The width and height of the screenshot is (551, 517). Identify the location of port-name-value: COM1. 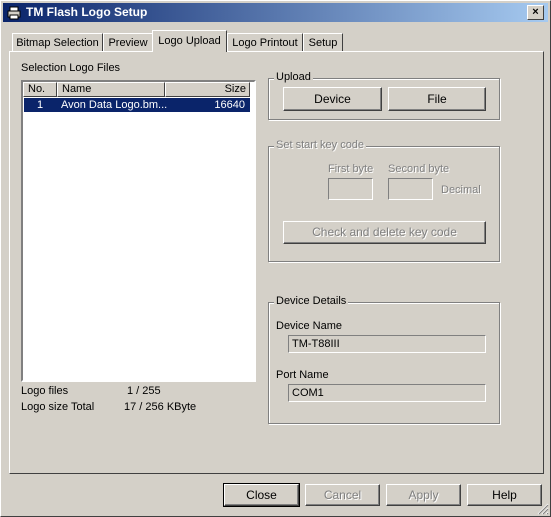
(308, 393).